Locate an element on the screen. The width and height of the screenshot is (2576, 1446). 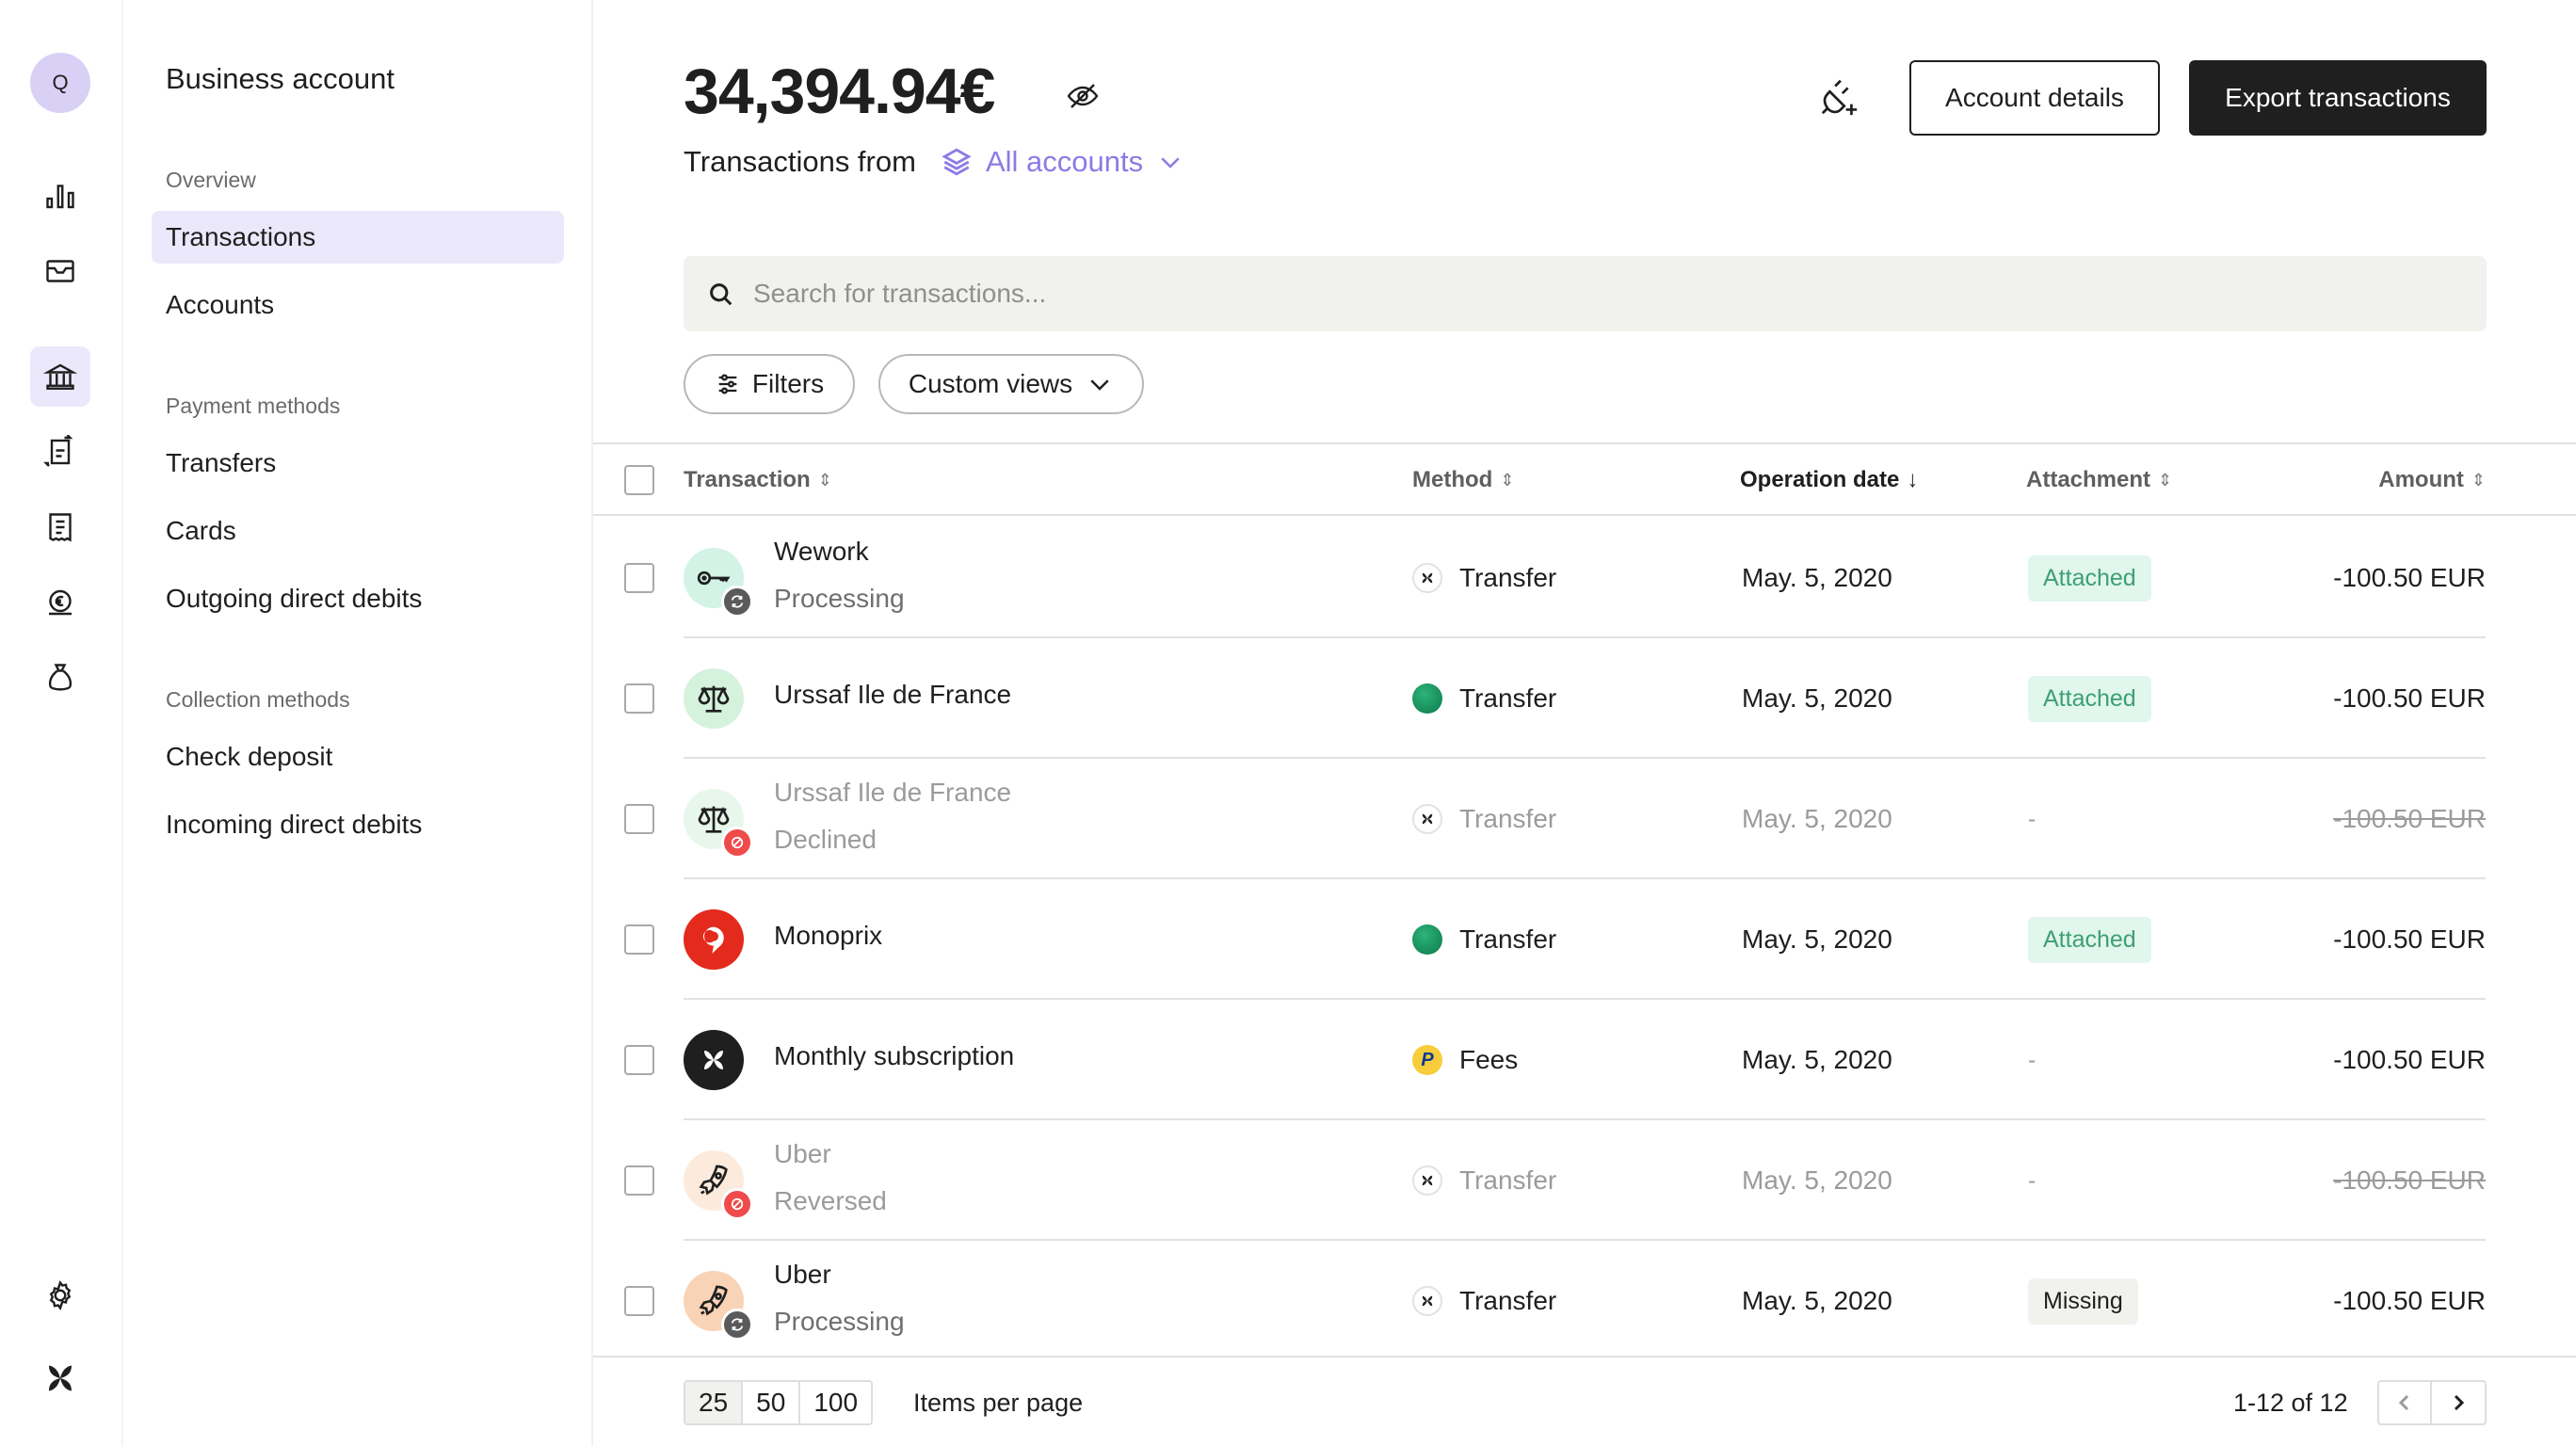
logo-icon is located at coordinates (60, 1378).